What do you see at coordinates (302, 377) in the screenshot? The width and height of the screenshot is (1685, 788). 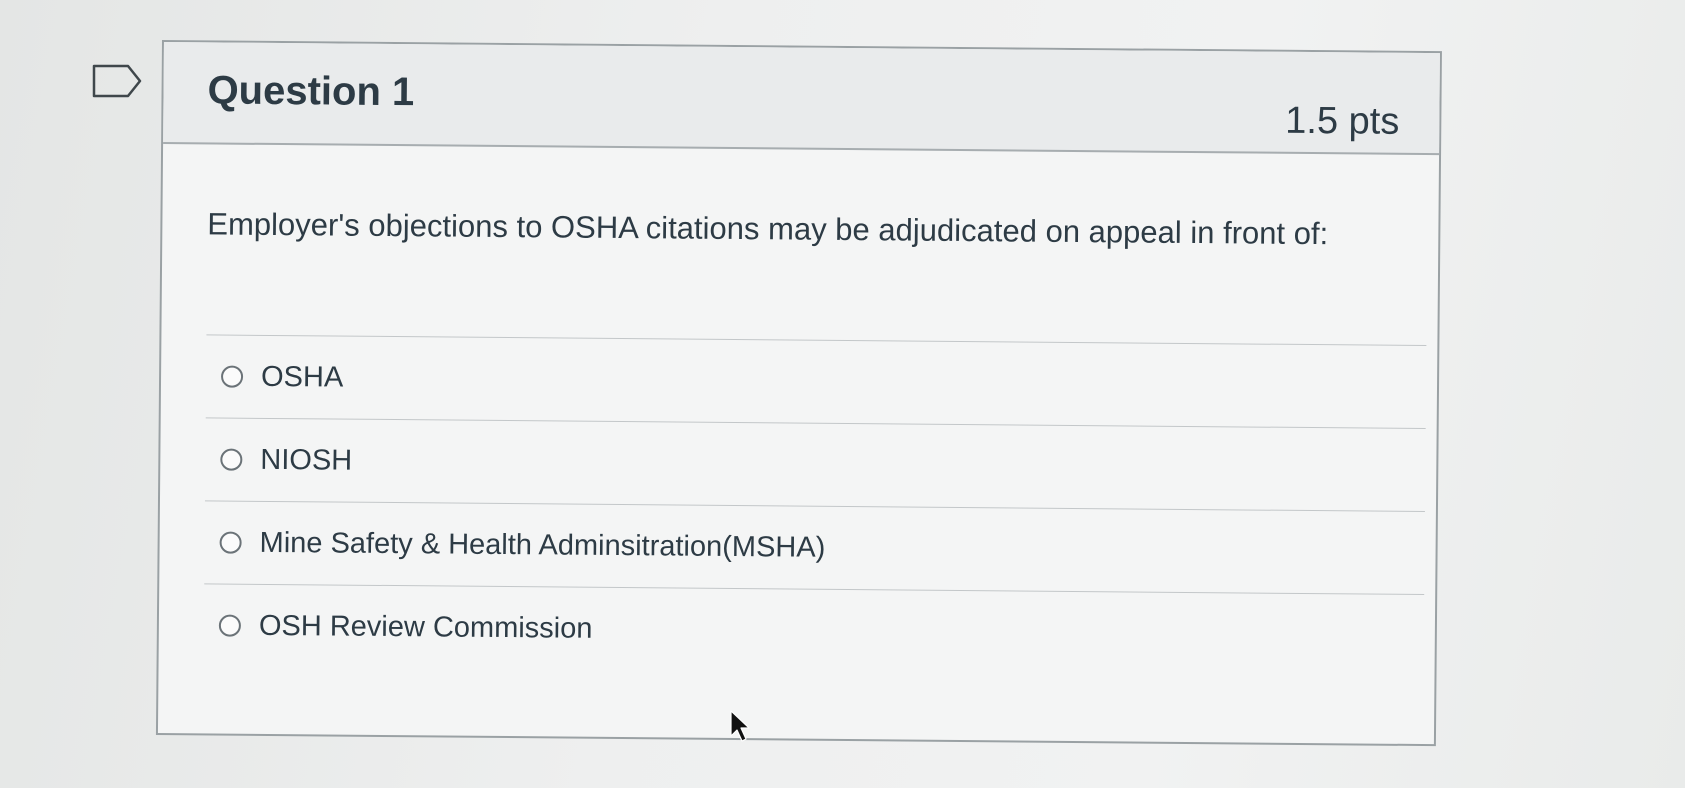 I see `answer-label: OSHA` at bounding box center [302, 377].